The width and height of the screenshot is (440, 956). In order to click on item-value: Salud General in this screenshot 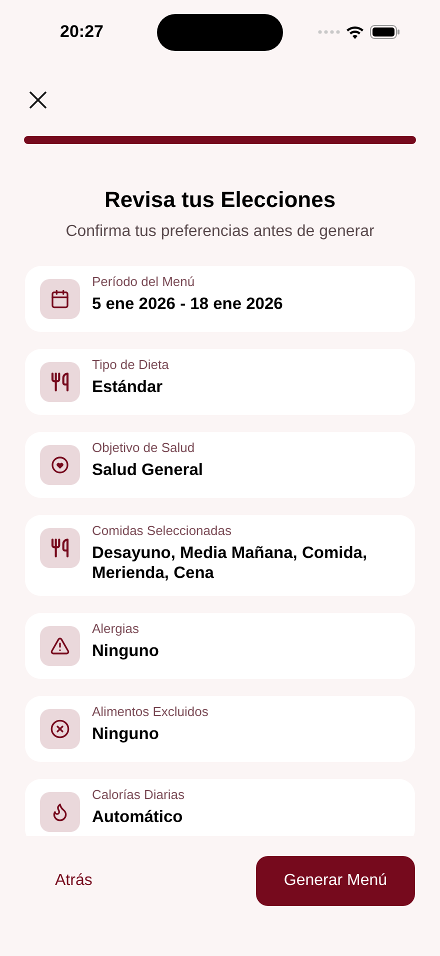, I will do `click(147, 470)`.